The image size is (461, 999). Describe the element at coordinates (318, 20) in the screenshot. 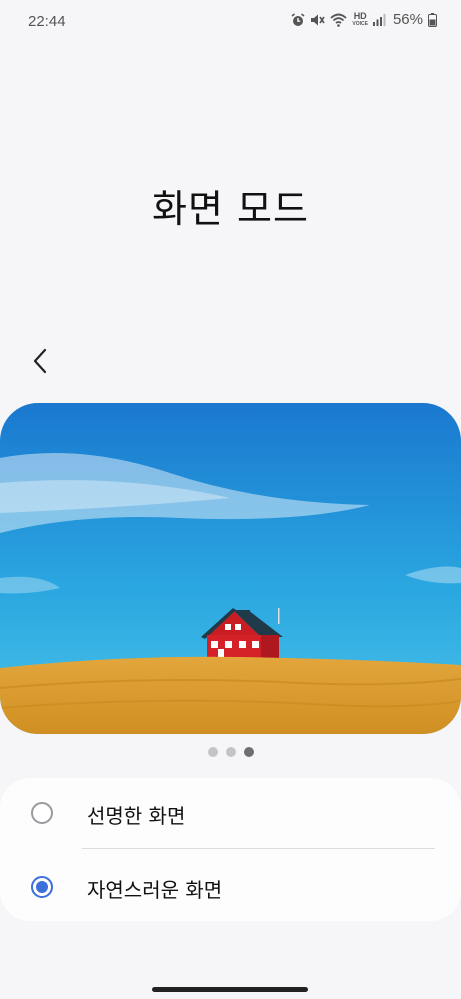

I see `mute-icon` at that location.